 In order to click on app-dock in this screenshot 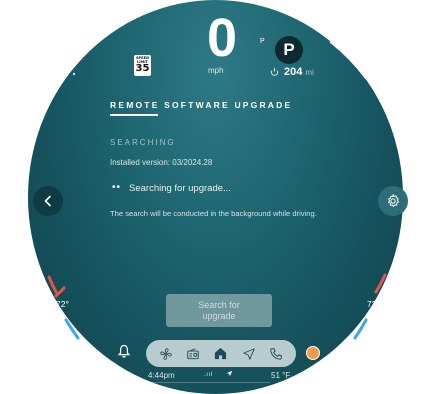, I will do `click(221, 353)`.